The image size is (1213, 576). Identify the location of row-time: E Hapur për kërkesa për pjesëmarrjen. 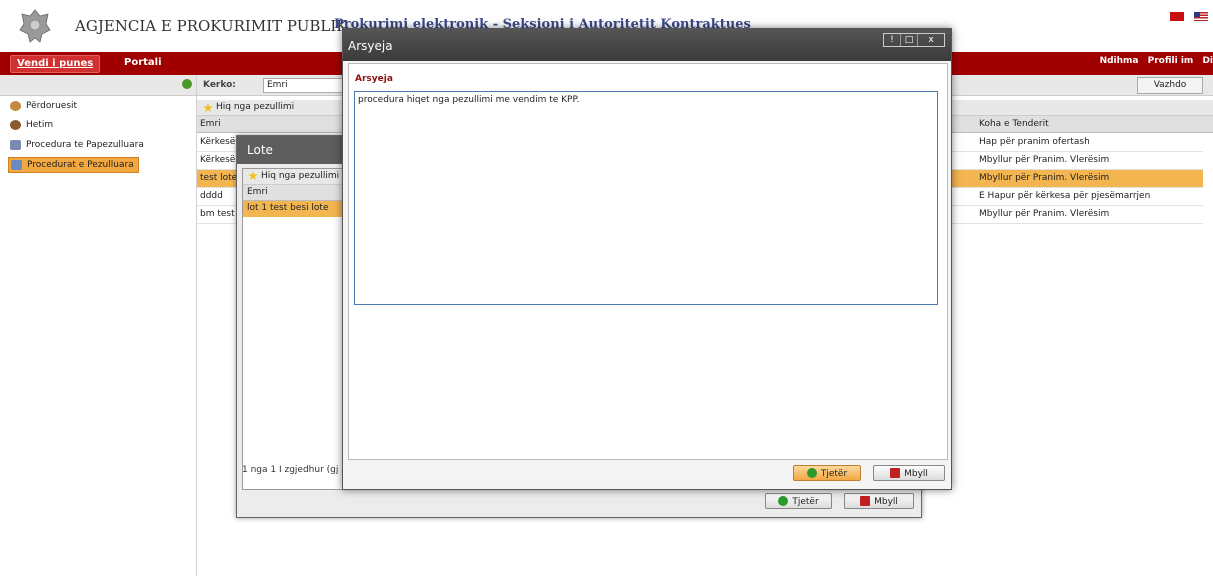
(1065, 196).